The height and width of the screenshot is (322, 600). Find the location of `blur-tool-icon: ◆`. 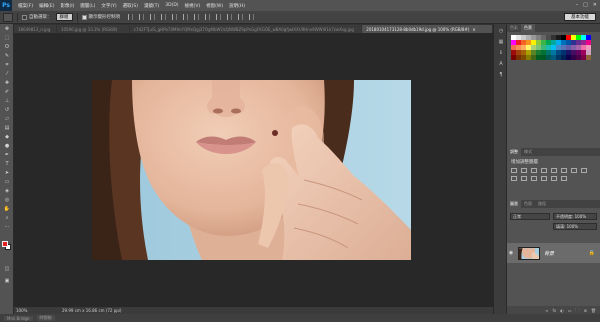

blur-tool-icon: ◆ is located at coordinates (7, 136).